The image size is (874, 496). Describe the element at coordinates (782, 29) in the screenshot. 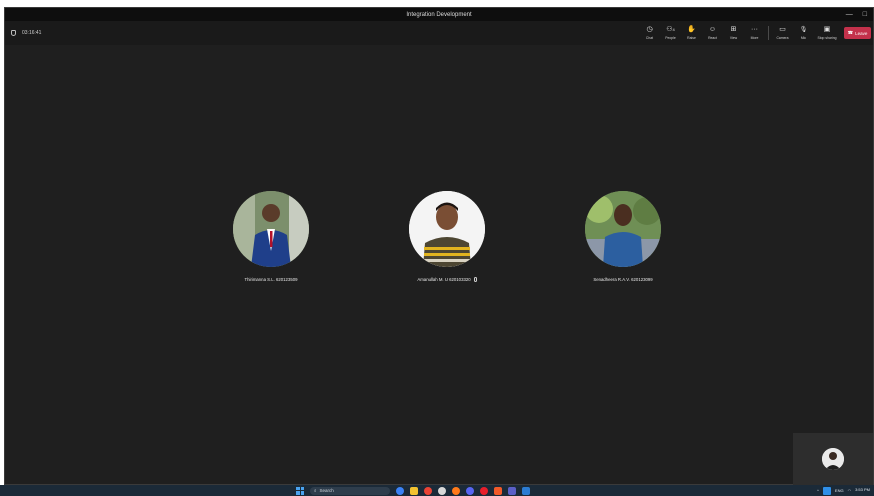

I see `camera-icon: ▭` at that location.